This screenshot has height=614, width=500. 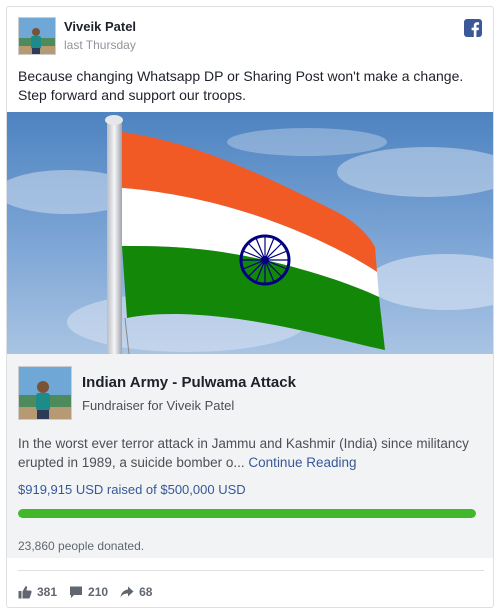 I want to click on post-header: Viveik Patel last Thursday, so click(x=250, y=36).